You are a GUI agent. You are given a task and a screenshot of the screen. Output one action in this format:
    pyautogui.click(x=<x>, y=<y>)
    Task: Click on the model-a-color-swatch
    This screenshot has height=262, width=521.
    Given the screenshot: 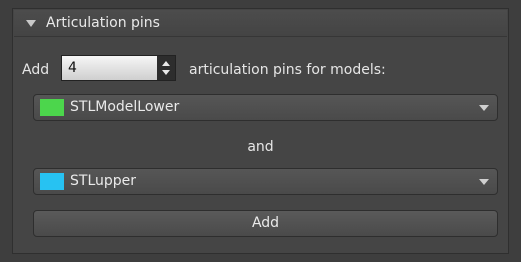 What is the action you would take?
    pyautogui.click(x=52, y=107)
    